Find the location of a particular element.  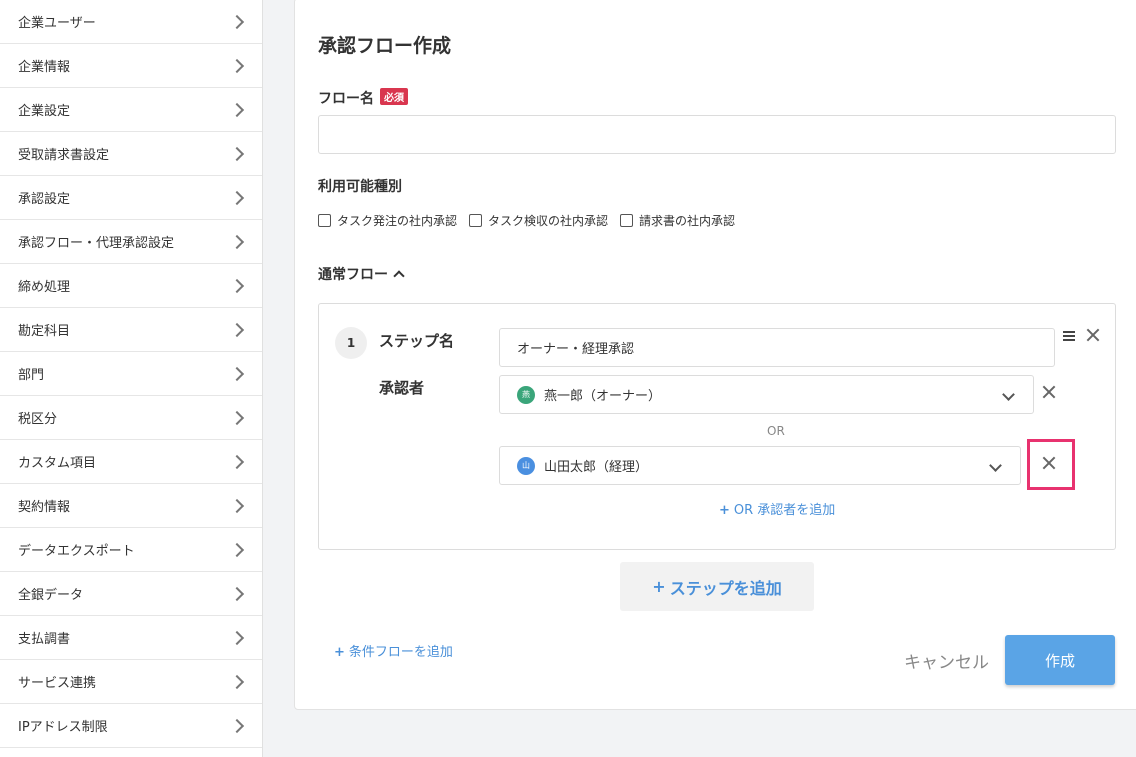

sidebar-item-label: 税区分 is located at coordinates (38, 419).